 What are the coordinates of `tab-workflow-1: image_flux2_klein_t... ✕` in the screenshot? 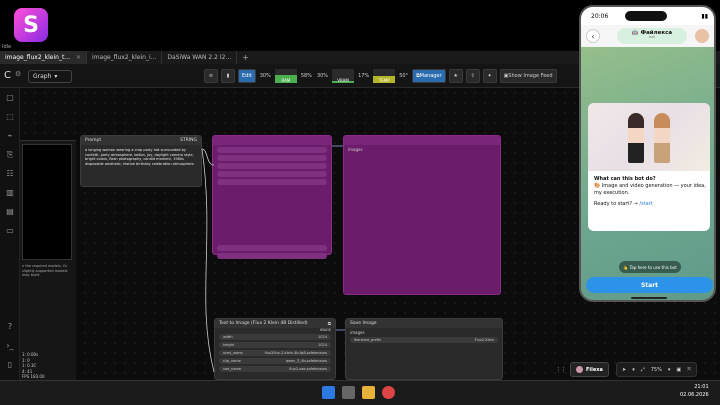 It's located at (44, 57).